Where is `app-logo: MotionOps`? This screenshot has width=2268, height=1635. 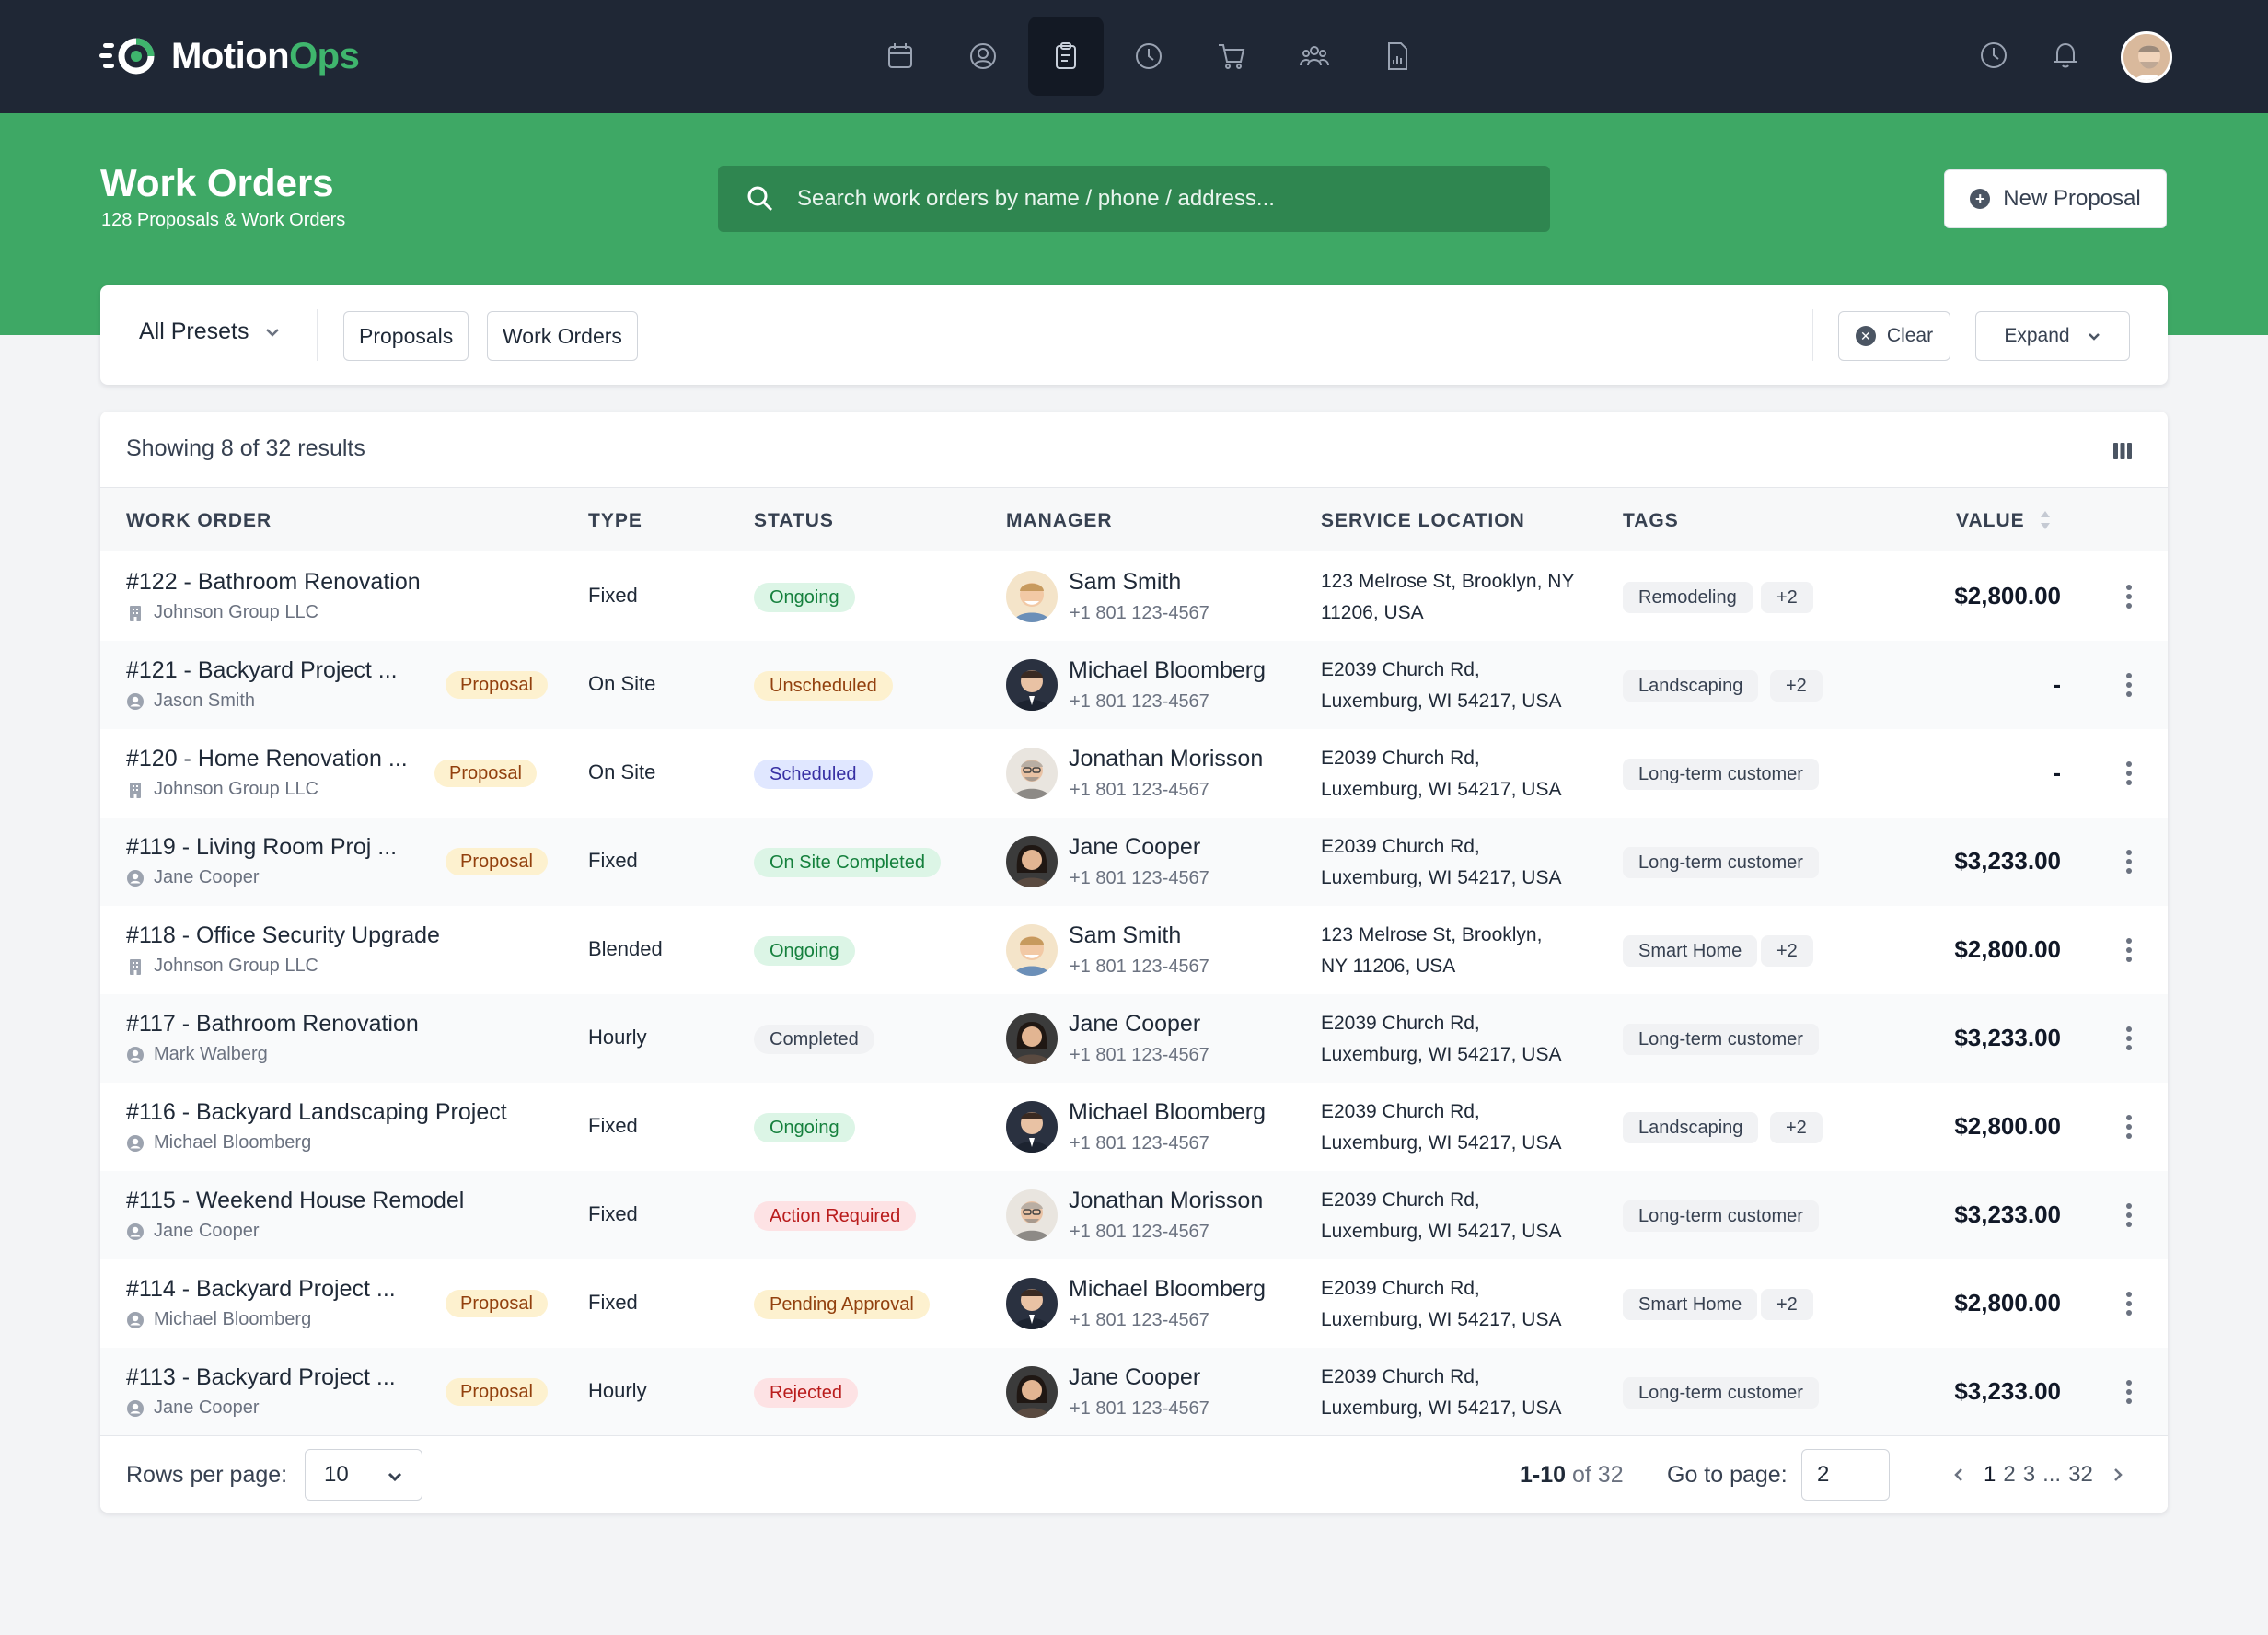 app-logo: MotionOps is located at coordinates (229, 56).